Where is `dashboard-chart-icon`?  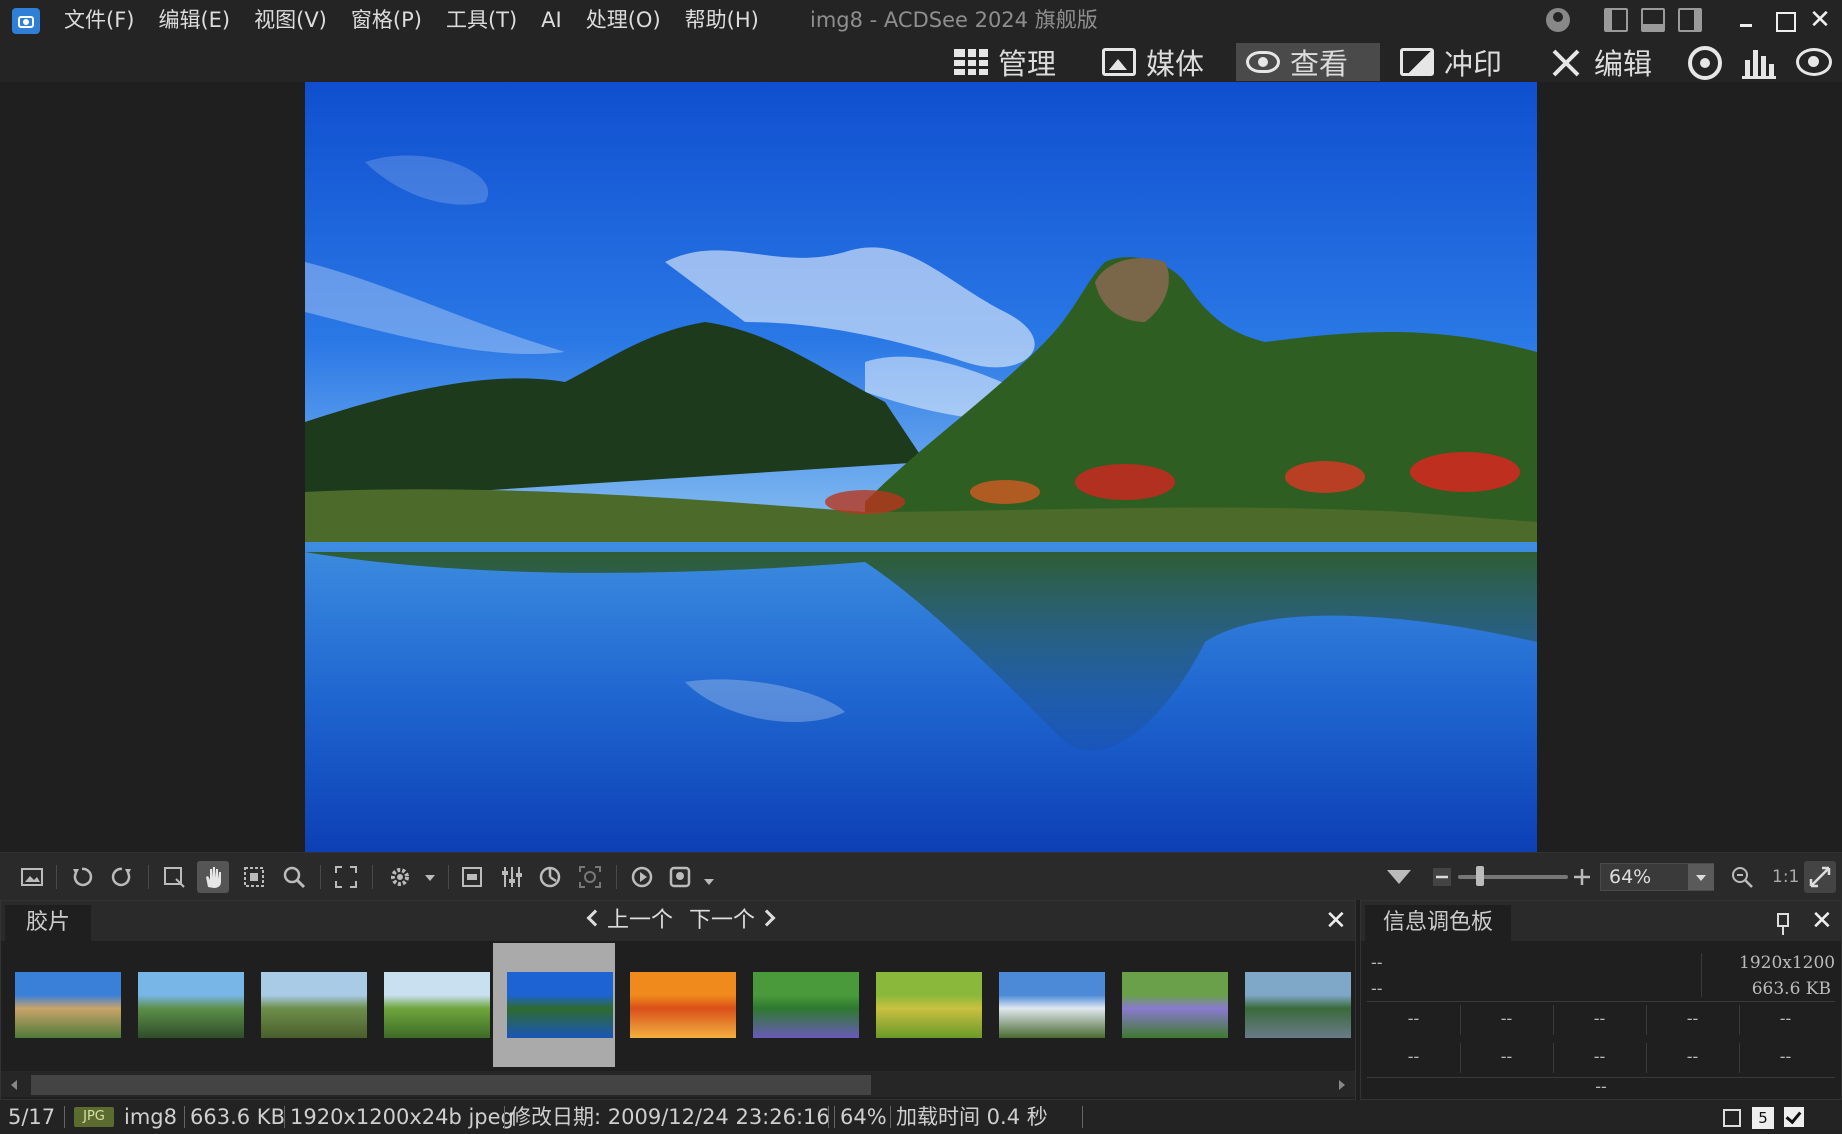 dashboard-chart-icon is located at coordinates (1759, 63).